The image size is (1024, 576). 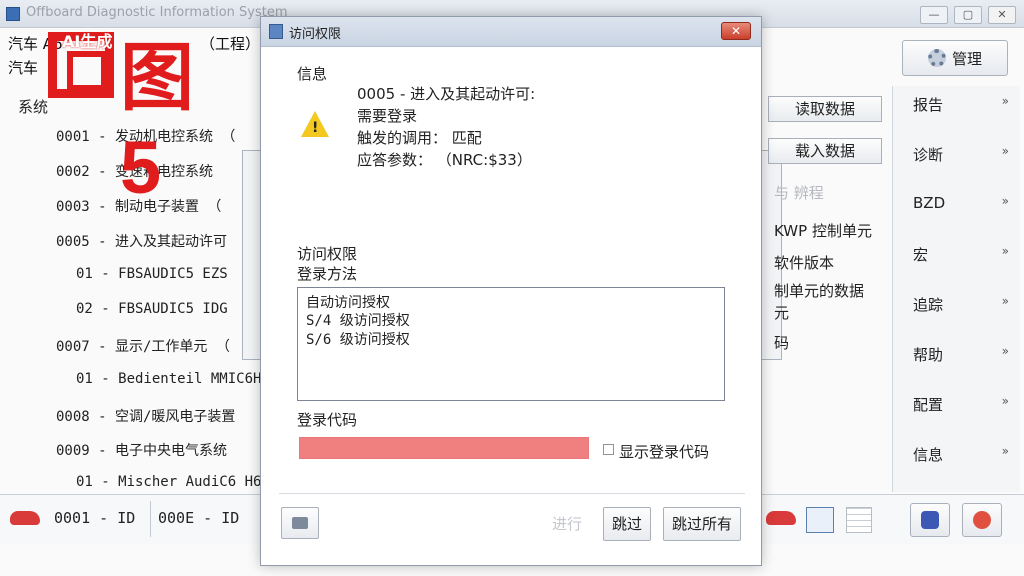 I want to click on load-data-button: 载入数据, so click(x=825, y=151).